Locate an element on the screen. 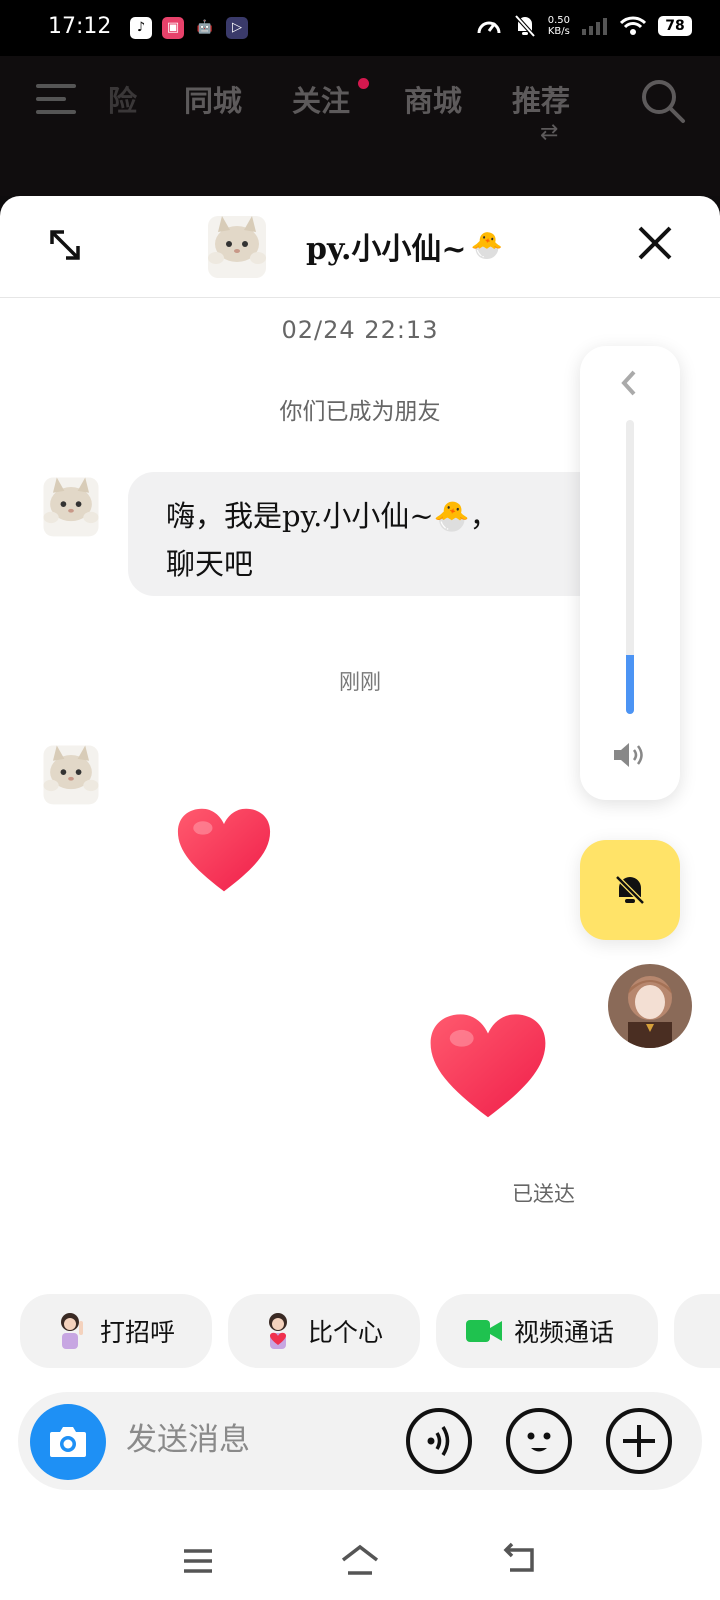 Image resolution: width=720 pixels, height=1600 pixels. quick-actions: 打招呼 比个心 视频通话 is located at coordinates (370, 1331).